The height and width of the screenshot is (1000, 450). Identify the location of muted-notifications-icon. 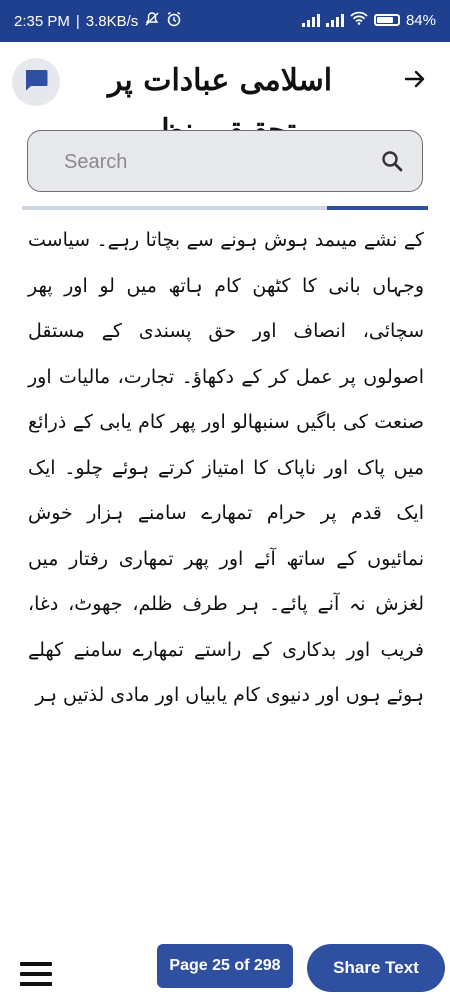
(152, 21).